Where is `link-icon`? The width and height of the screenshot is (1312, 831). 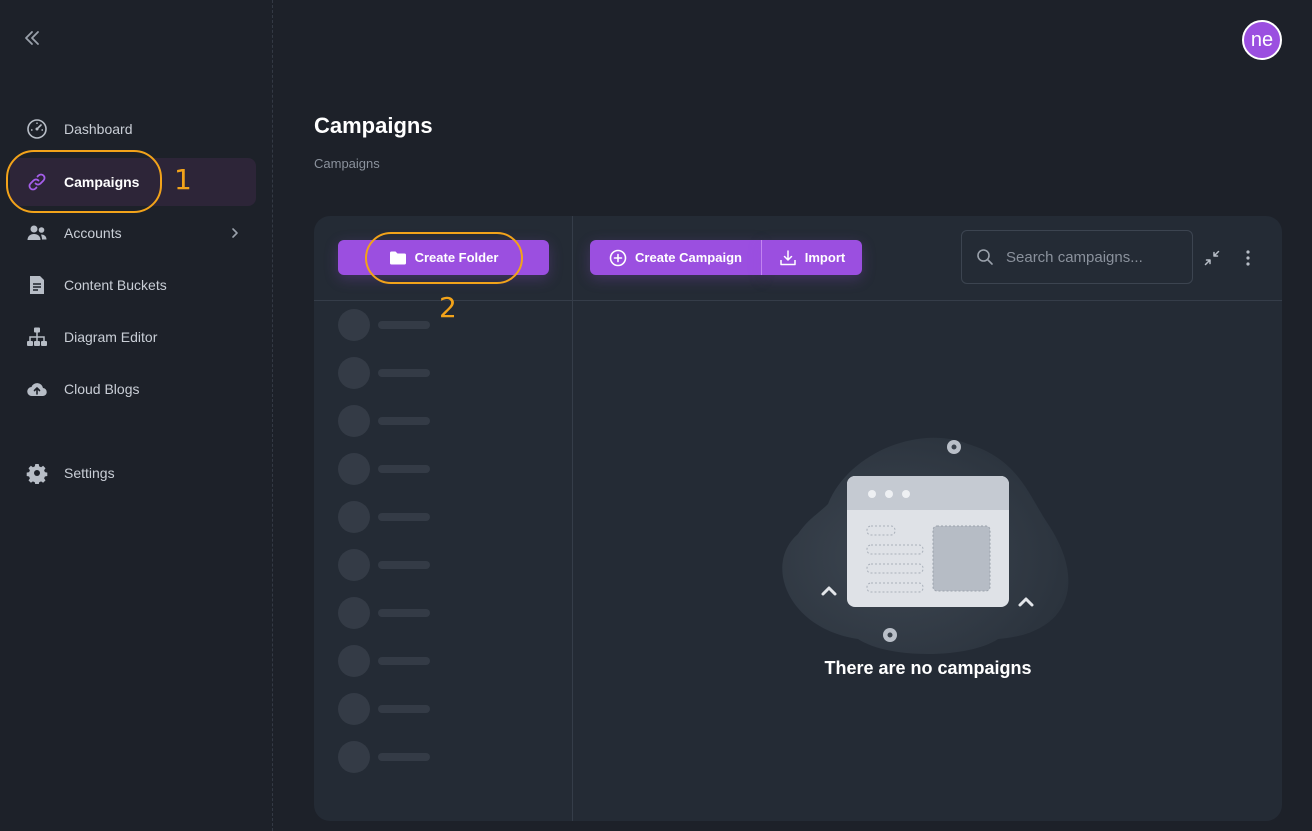
link-icon is located at coordinates (37, 182).